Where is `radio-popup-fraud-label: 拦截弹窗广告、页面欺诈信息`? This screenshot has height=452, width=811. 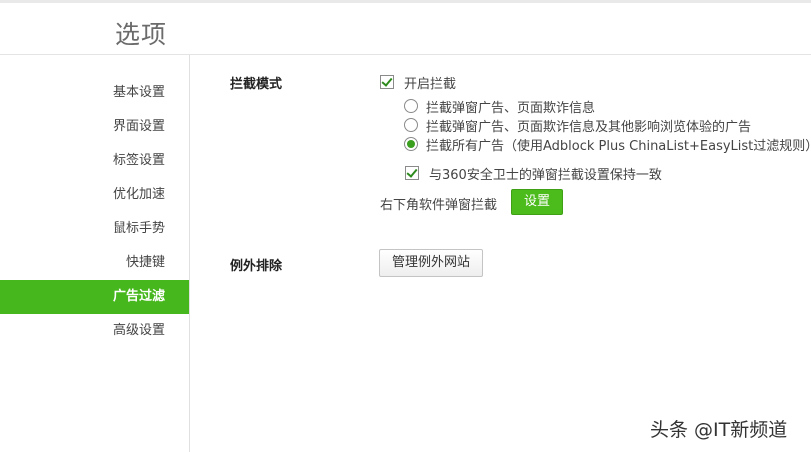
radio-popup-fraud-label: 拦截弹窗广告、页面欺诈信息 is located at coordinates (511, 108).